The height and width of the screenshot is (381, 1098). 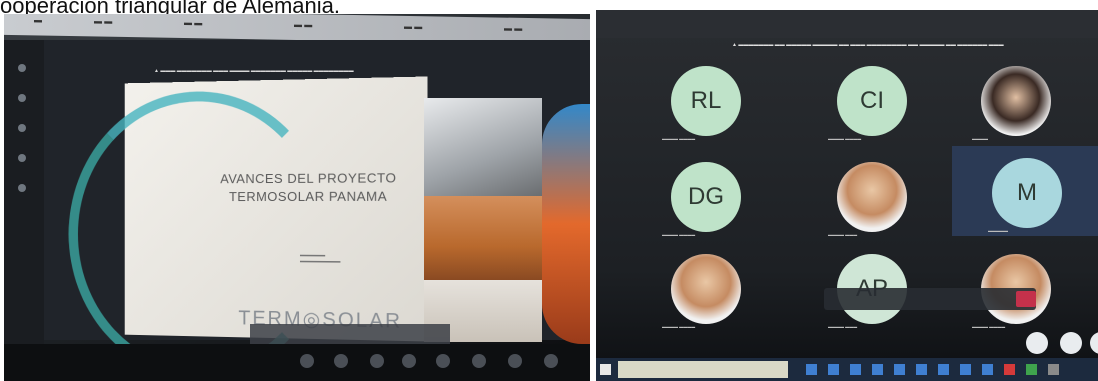 What do you see at coordinates (867, 287) in the screenshot?
I see `participant-tile: AP ▬▬▬▬ ▬▬▬` at bounding box center [867, 287].